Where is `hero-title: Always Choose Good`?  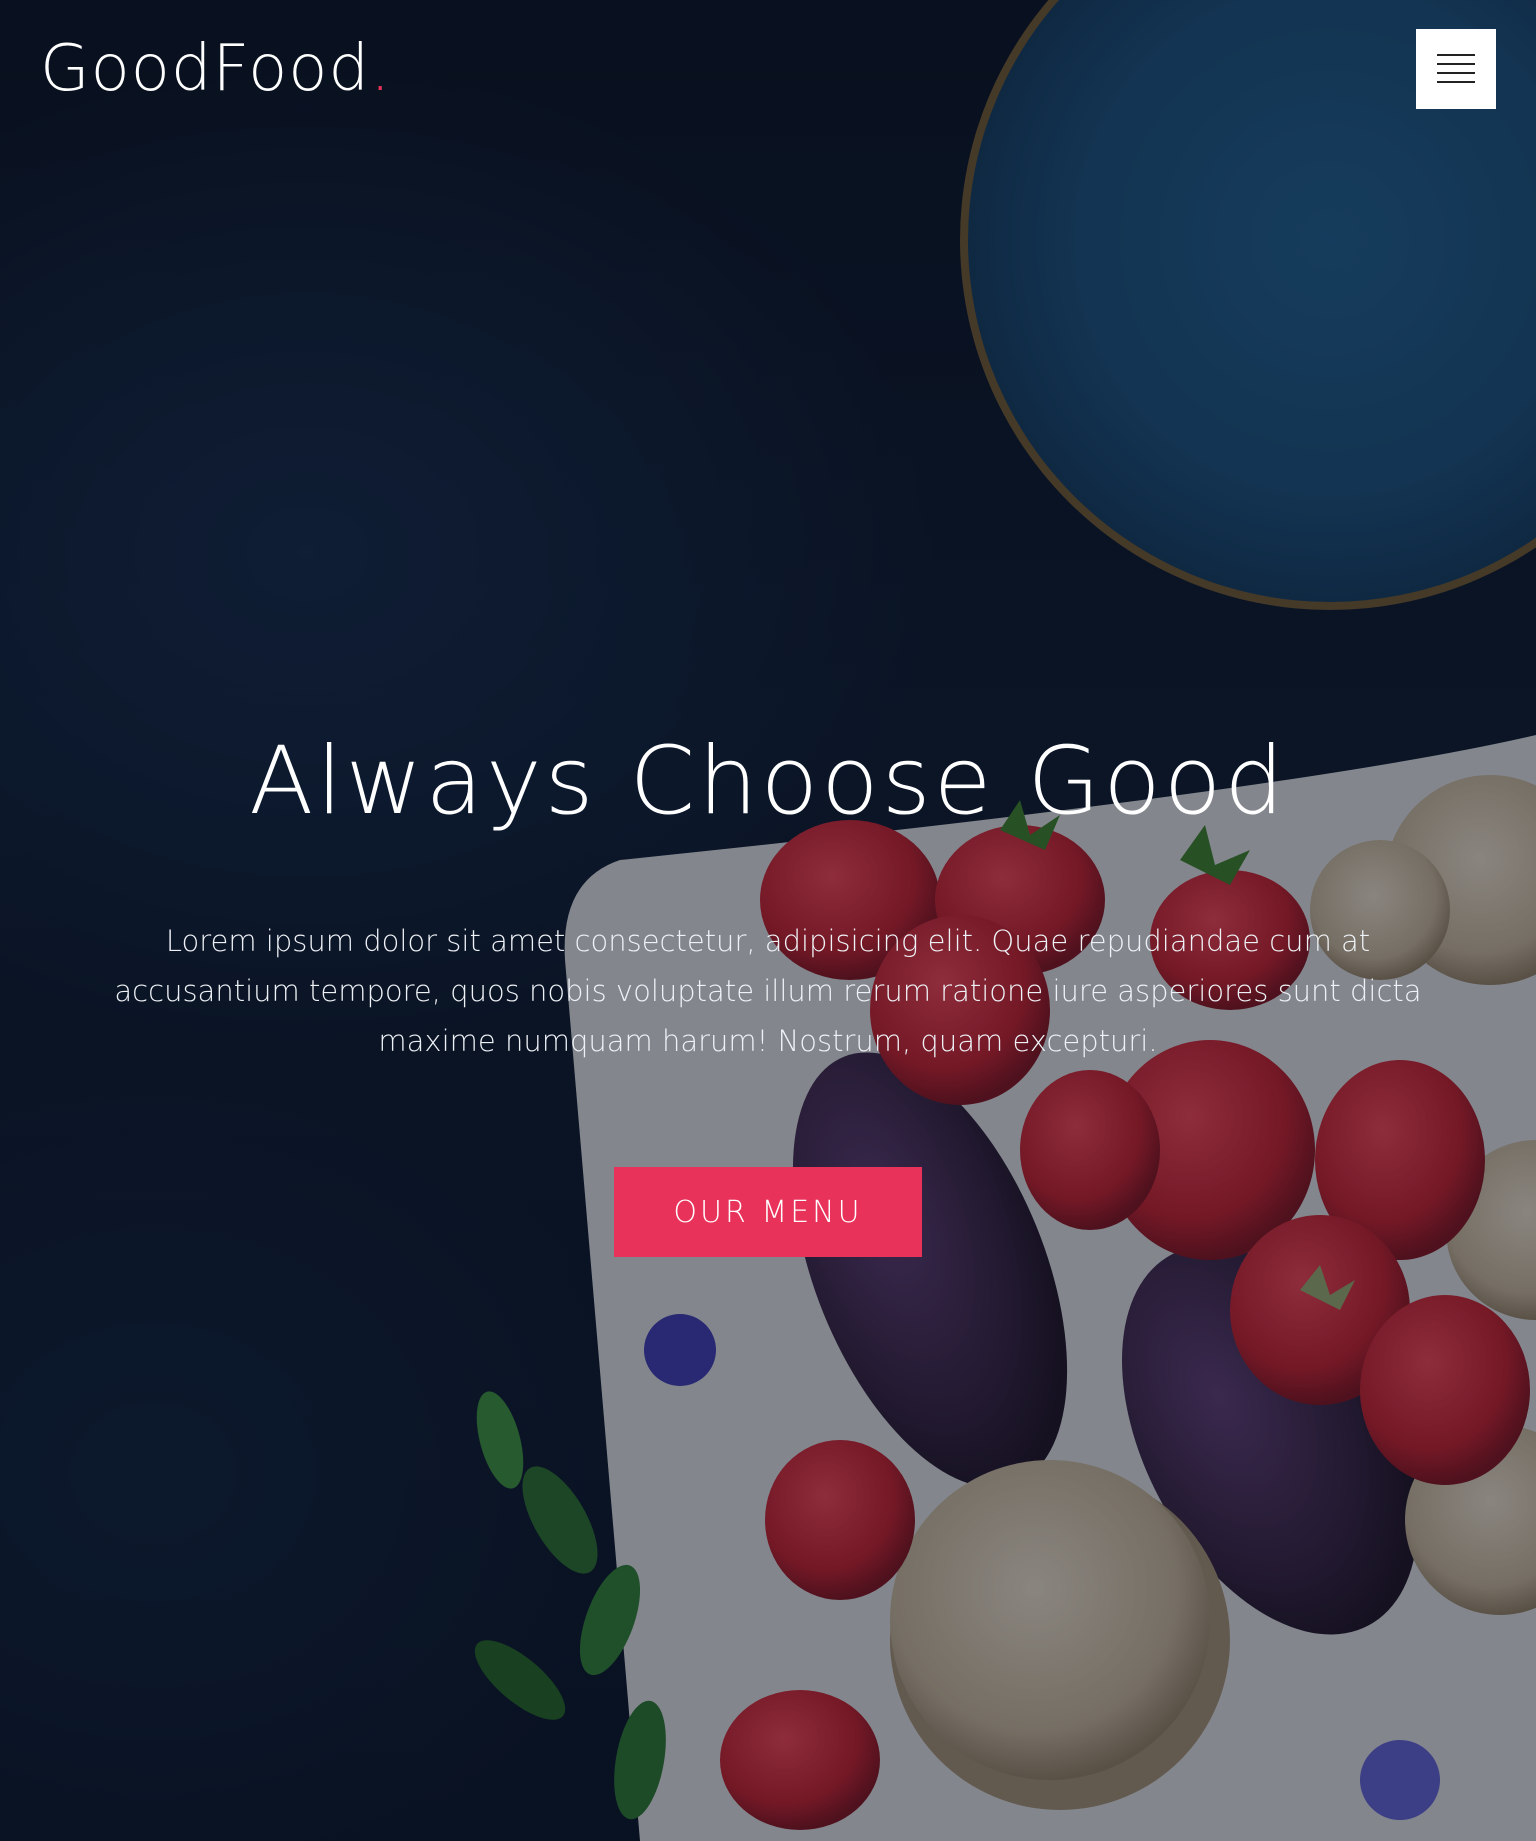 hero-title: Always Choose Good is located at coordinates (768, 781).